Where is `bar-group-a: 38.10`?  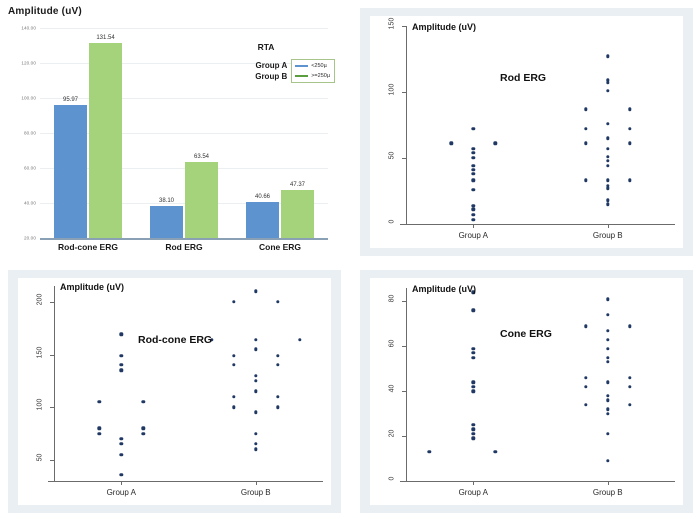
bar-group-a: 38.10 is located at coordinates (166, 218).